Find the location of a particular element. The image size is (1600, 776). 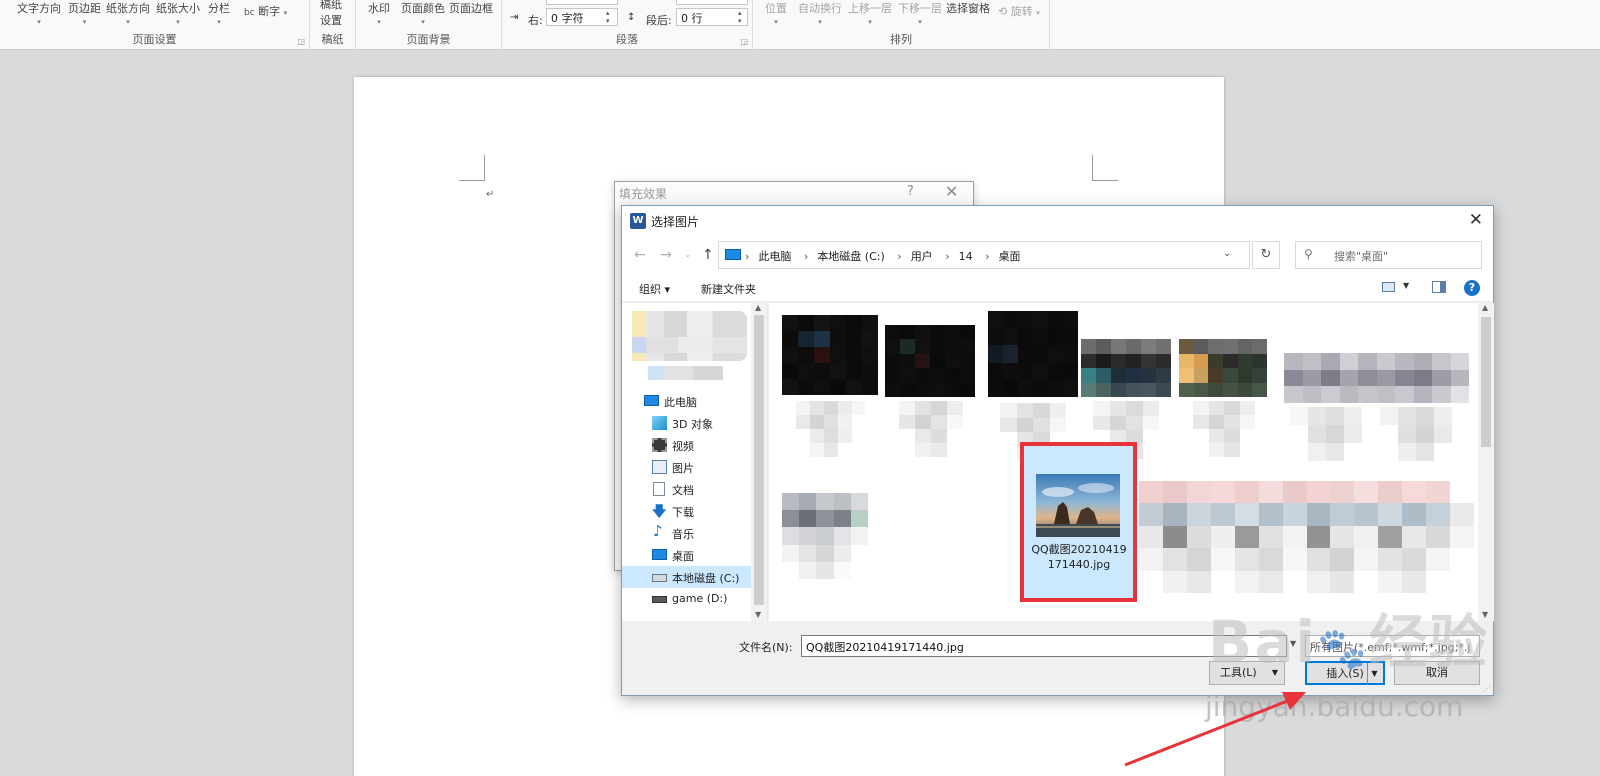

sidebar-item-game-d: game (D:) is located at coordinates (694, 599).